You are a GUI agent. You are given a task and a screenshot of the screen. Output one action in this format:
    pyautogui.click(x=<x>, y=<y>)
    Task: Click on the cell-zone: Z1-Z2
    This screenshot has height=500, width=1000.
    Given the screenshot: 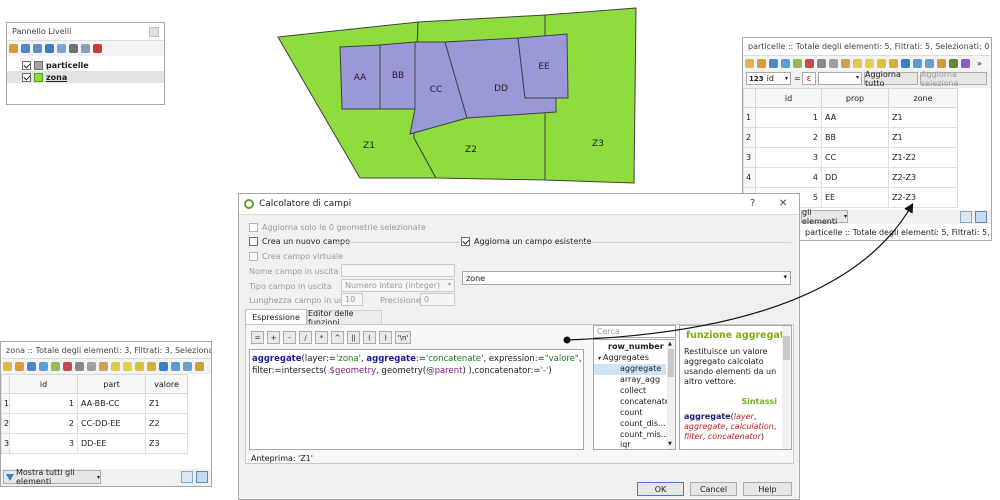 What is the action you would take?
    pyautogui.click(x=923, y=157)
    